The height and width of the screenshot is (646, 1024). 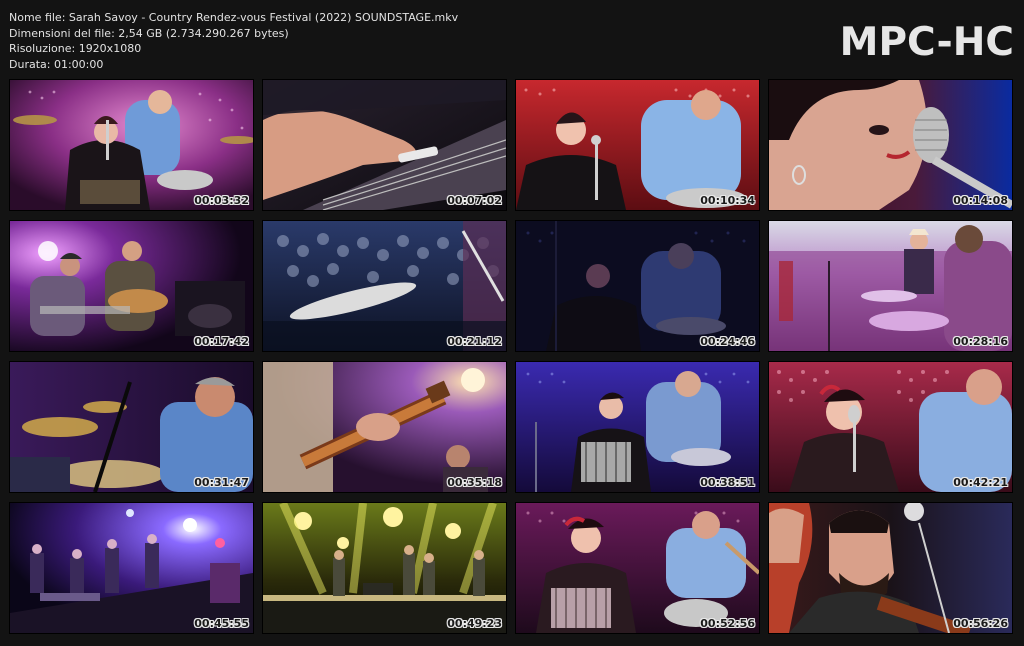 I want to click on thumbnail-4: 00:14:08, so click(x=890, y=145).